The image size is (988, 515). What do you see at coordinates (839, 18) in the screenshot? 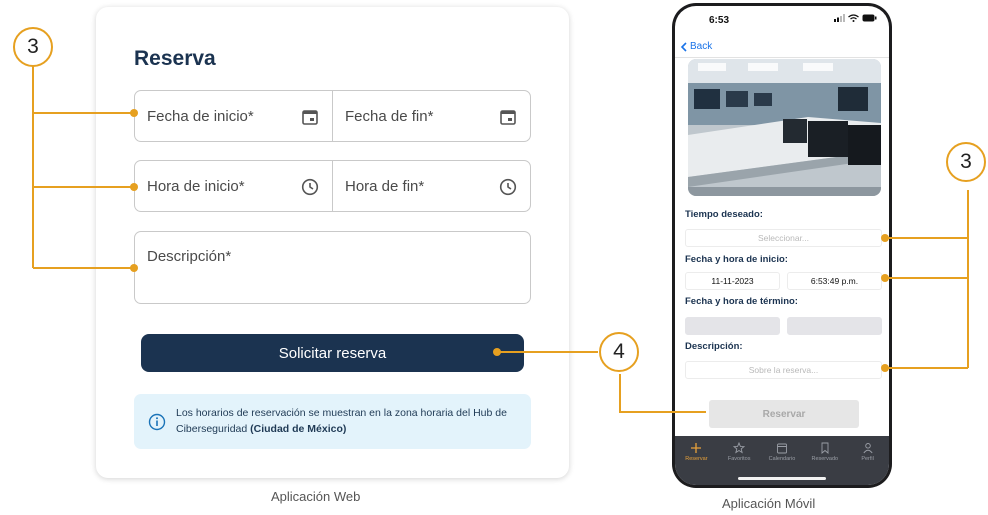
I see `signal-icon` at bounding box center [839, 18].